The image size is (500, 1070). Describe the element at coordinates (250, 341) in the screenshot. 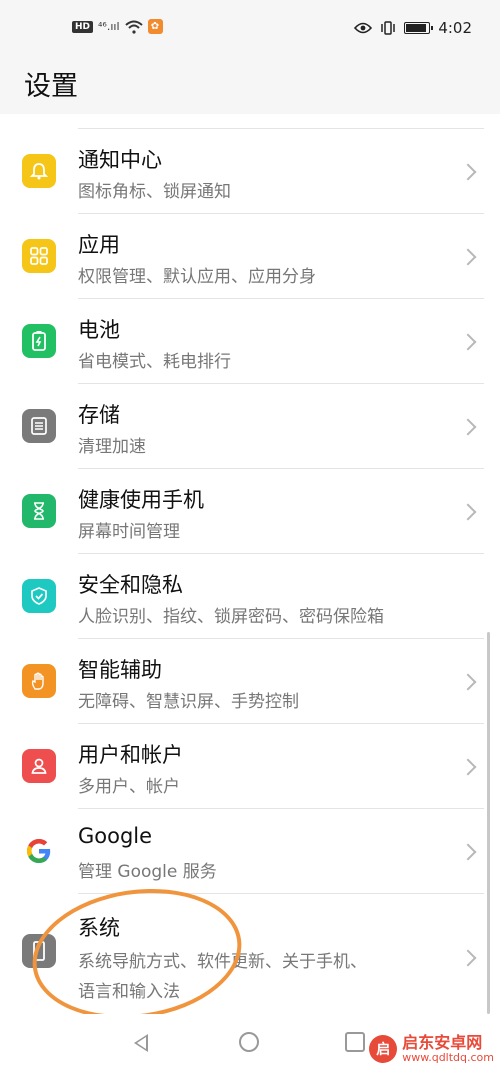

I see `settings-item-battery: 电池 省电模式、耗电排行` at that location.